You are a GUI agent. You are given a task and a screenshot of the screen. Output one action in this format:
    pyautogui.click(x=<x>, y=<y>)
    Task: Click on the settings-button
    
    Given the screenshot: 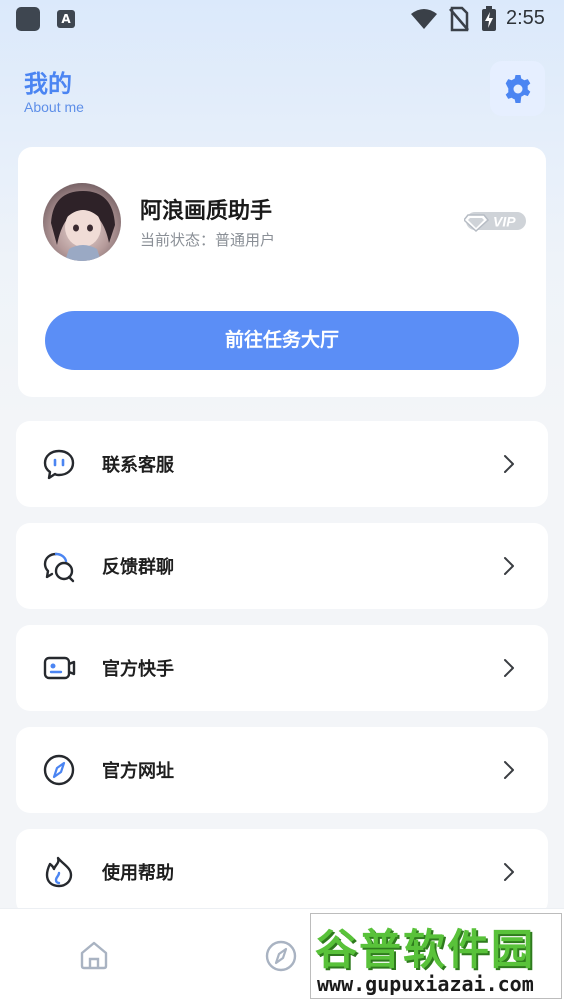 What is the action you would take?
    pyautogui.click(x=517, y=88)
    